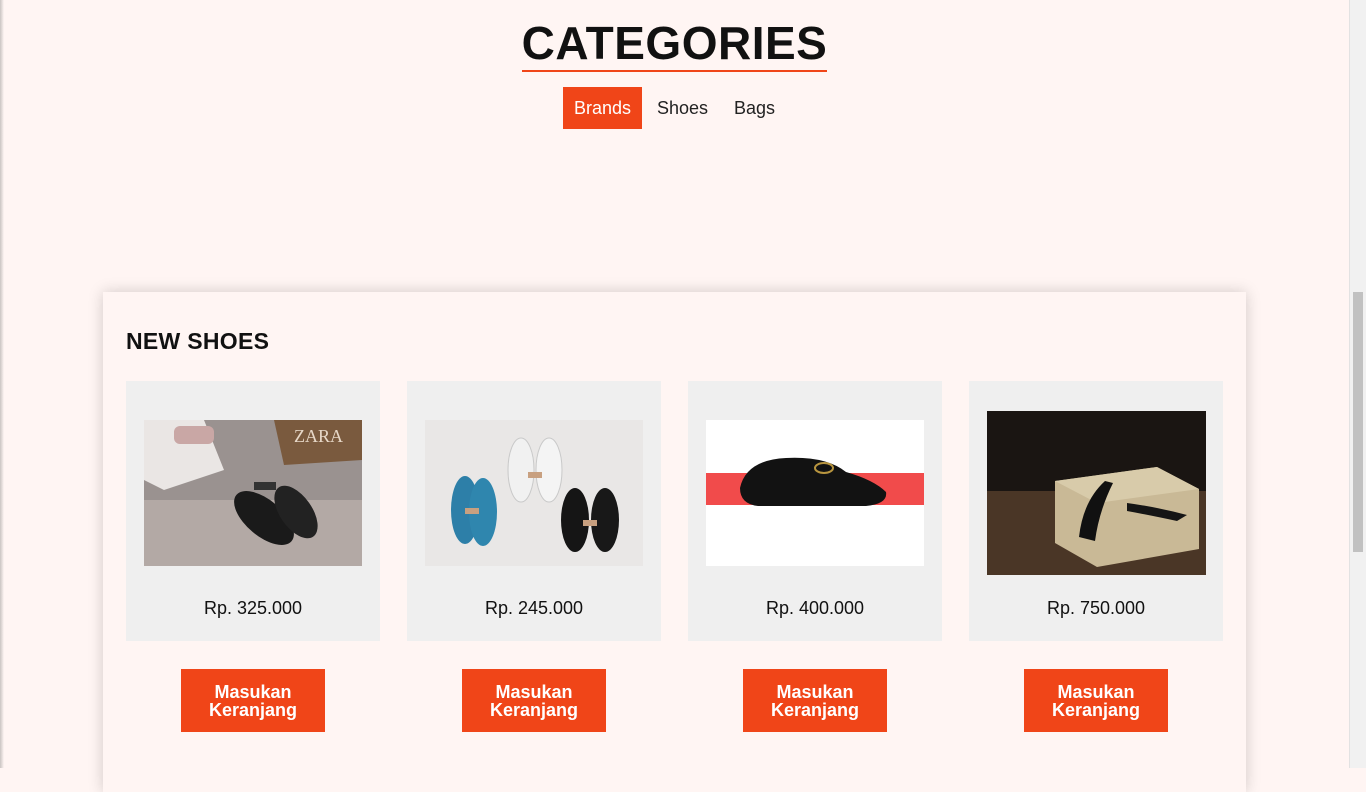 The width and height of the screenshot is (1366, 792). Describe the element at coordinates (815, 608) in the screenshot. I see `product-price: Rp. 400.000` at that location.